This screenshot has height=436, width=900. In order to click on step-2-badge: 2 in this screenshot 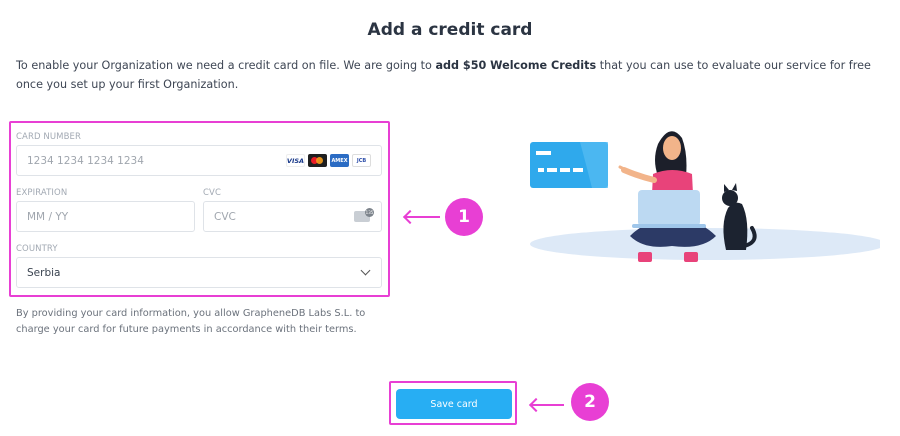, I will do `click(590, 402)`.